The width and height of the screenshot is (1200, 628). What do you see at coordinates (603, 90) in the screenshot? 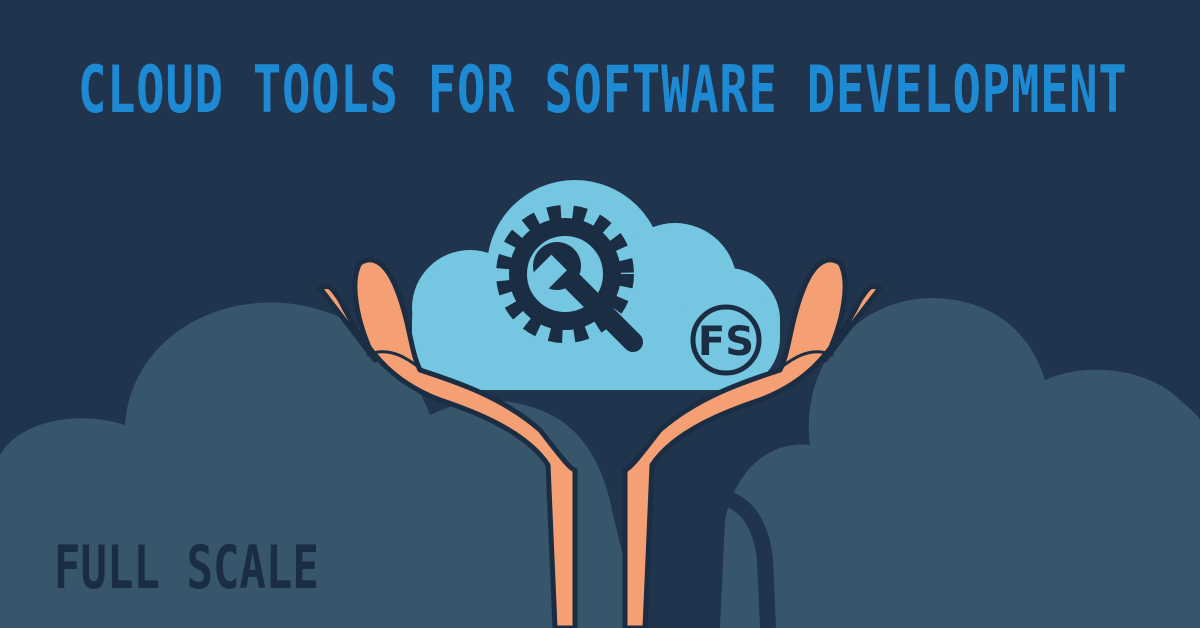
I see `page-title: CLOUD TOOLS FOR SOFTWARE DEVELOPMENT` at bounding box center [603, 90].